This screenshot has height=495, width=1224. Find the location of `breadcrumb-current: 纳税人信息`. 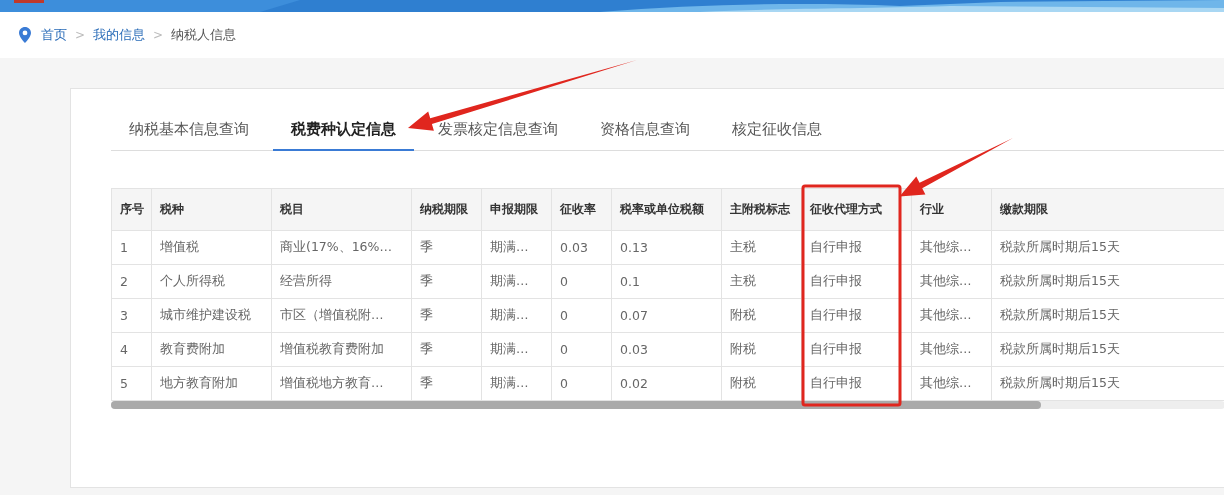

breadcrumb-current: 纳税人信息 is located at coordinates (204, 35).